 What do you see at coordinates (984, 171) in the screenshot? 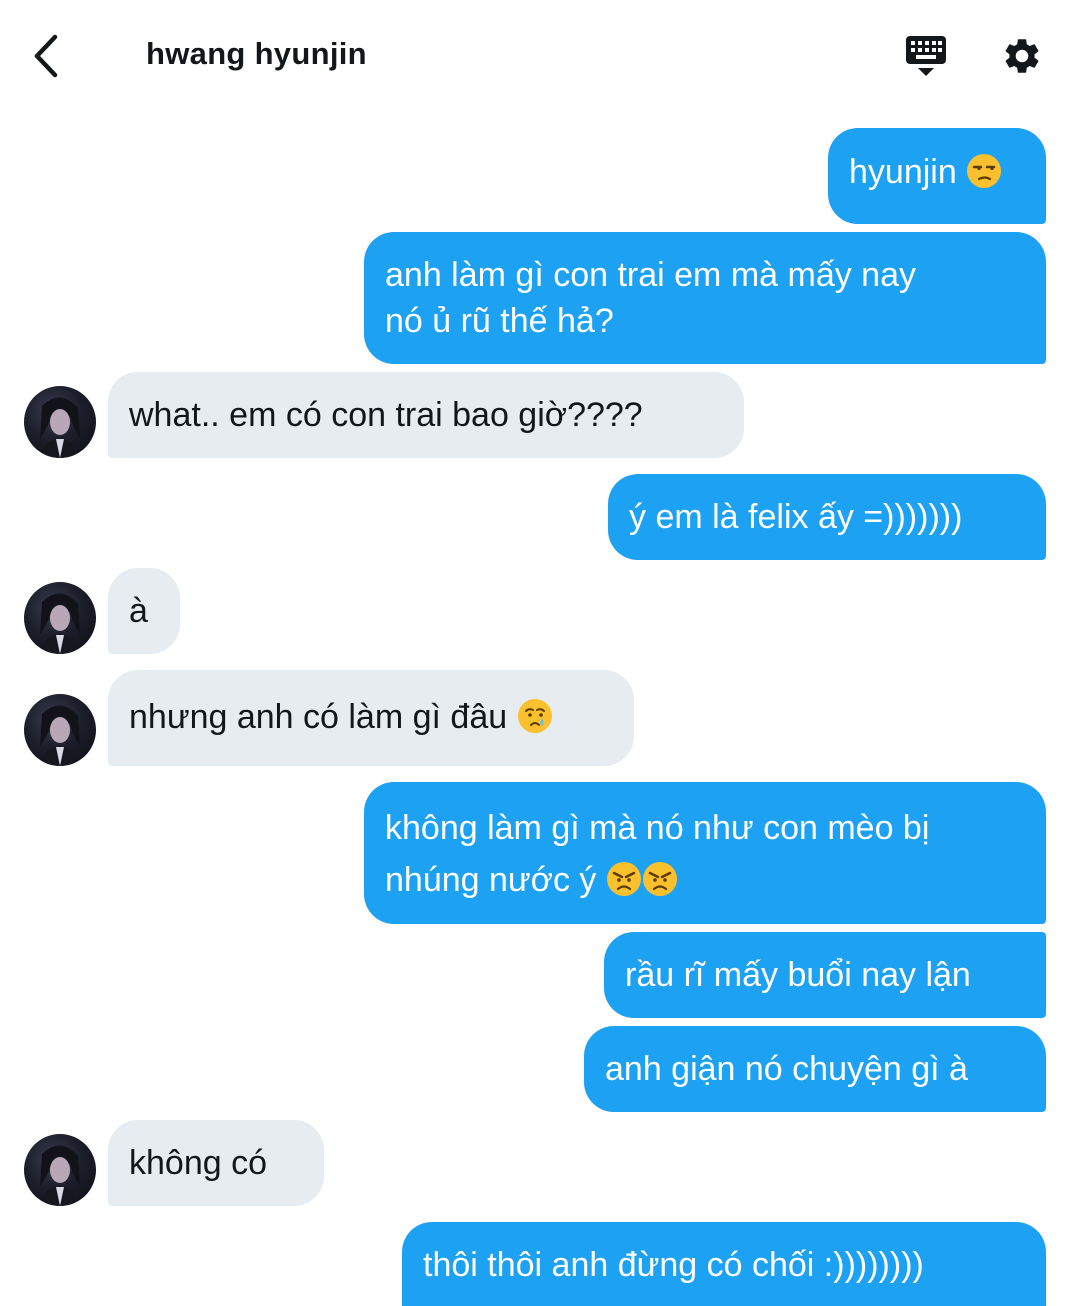
I see `unamused-face-icon` at bounding box center [984, 171].